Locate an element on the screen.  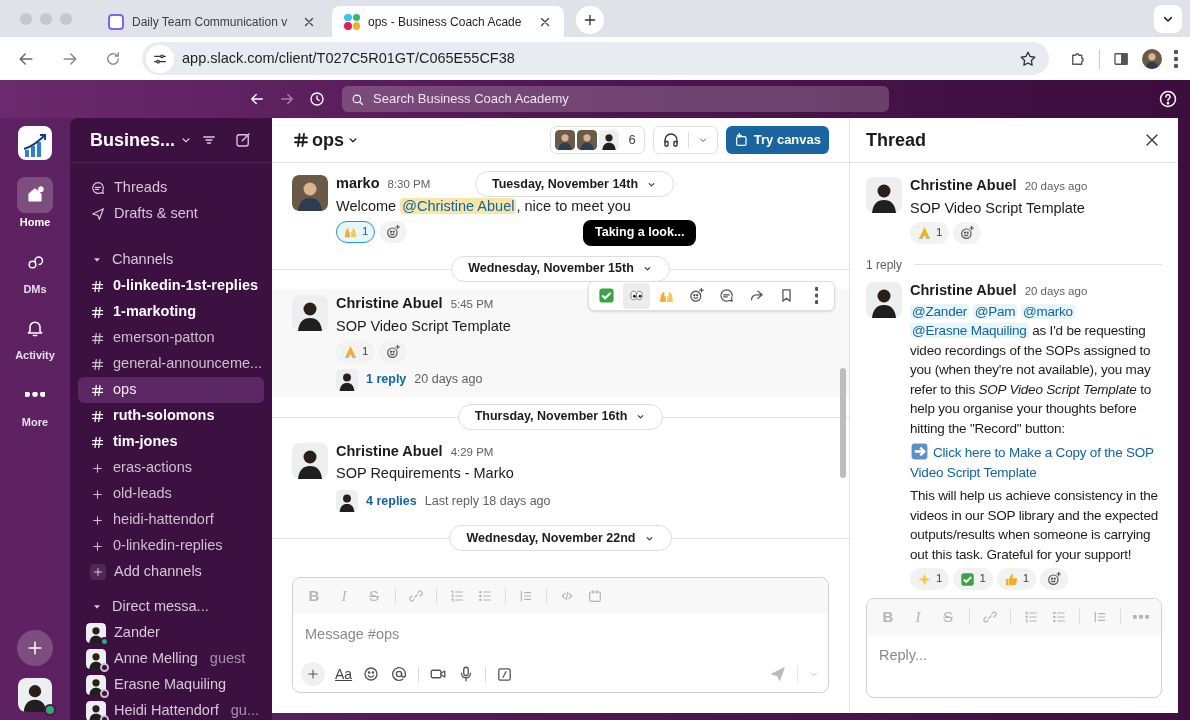
message-composer: B I S Message #ops Aa is located at coordinates (560, 635).